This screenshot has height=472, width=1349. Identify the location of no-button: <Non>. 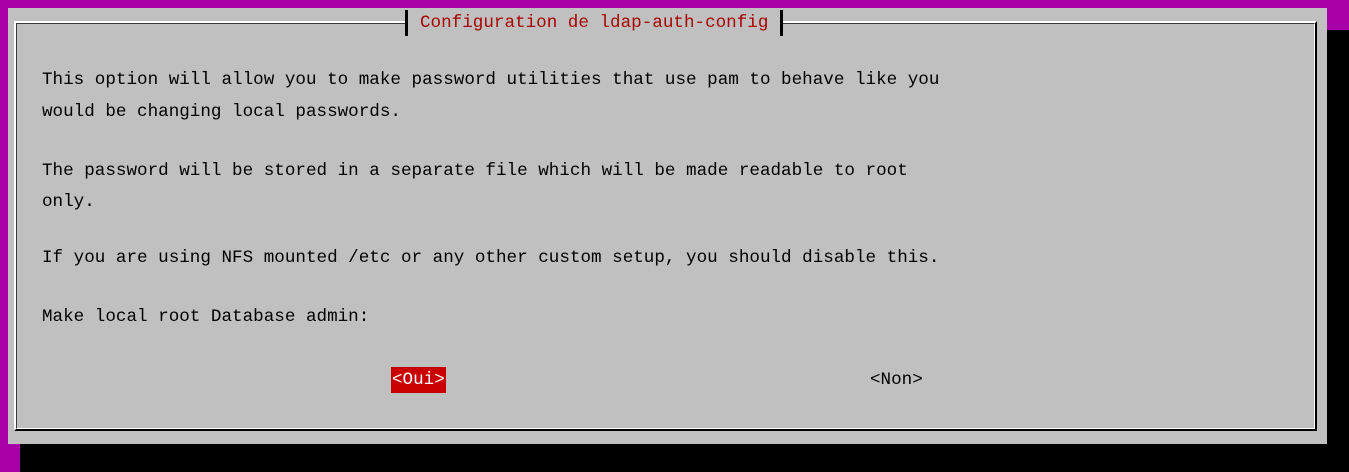
(896, 380).